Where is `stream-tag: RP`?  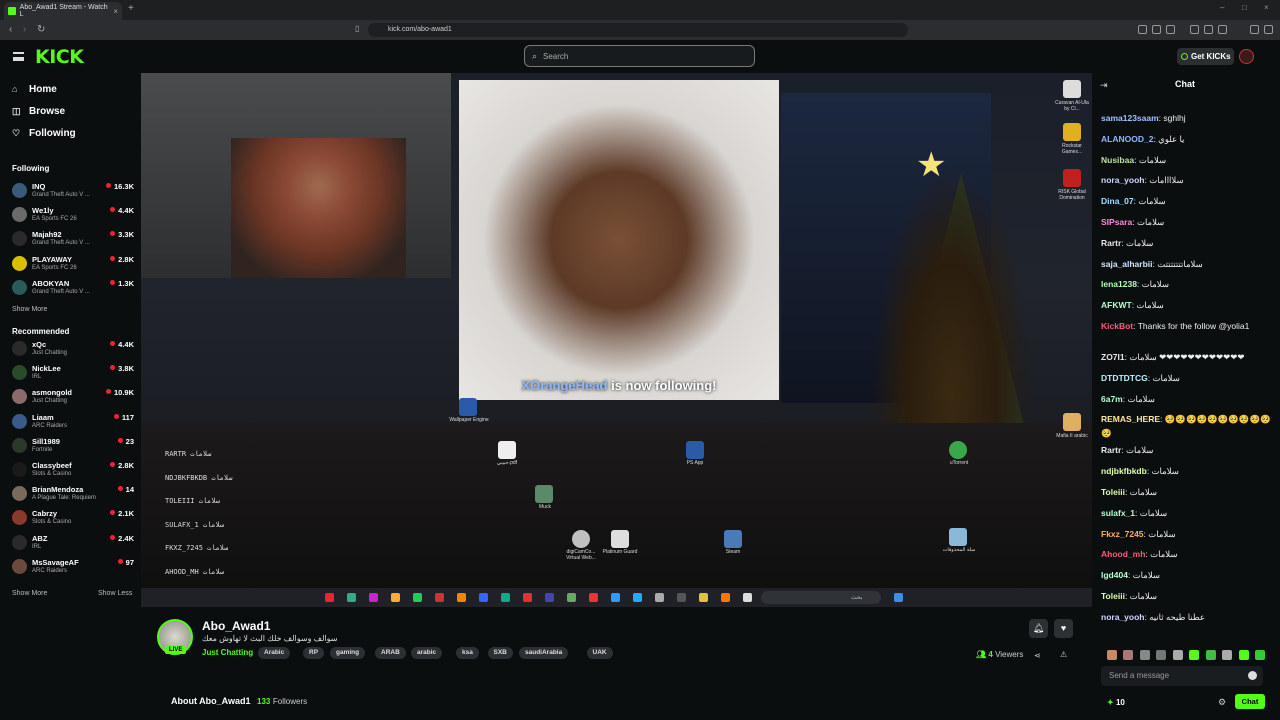 stream-tag: RP is located at coordinates (314, 653).